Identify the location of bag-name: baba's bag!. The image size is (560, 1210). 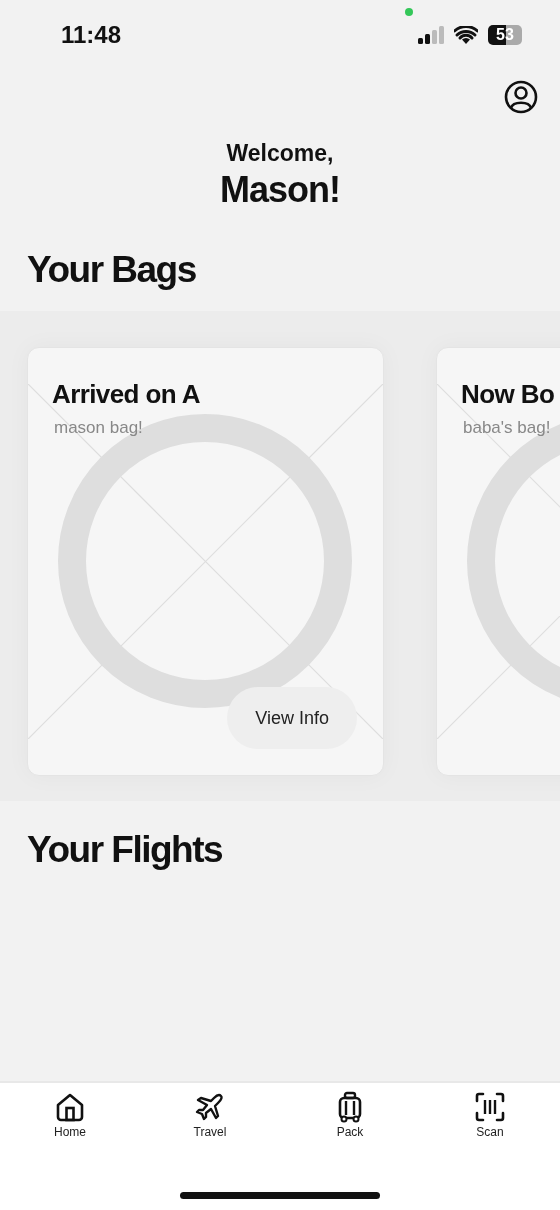
(507, 428).